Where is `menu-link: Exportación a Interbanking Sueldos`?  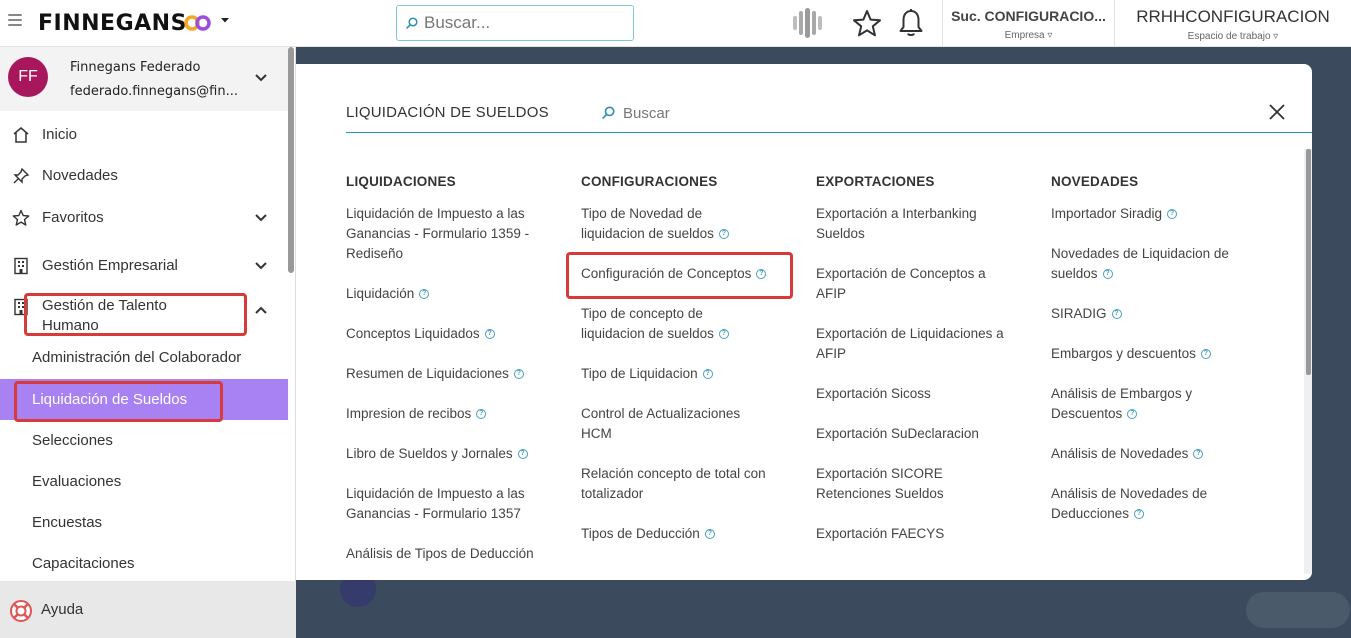 menu-link: Exportación a Interbanking Sueldos is located at coordinates (911, 224).